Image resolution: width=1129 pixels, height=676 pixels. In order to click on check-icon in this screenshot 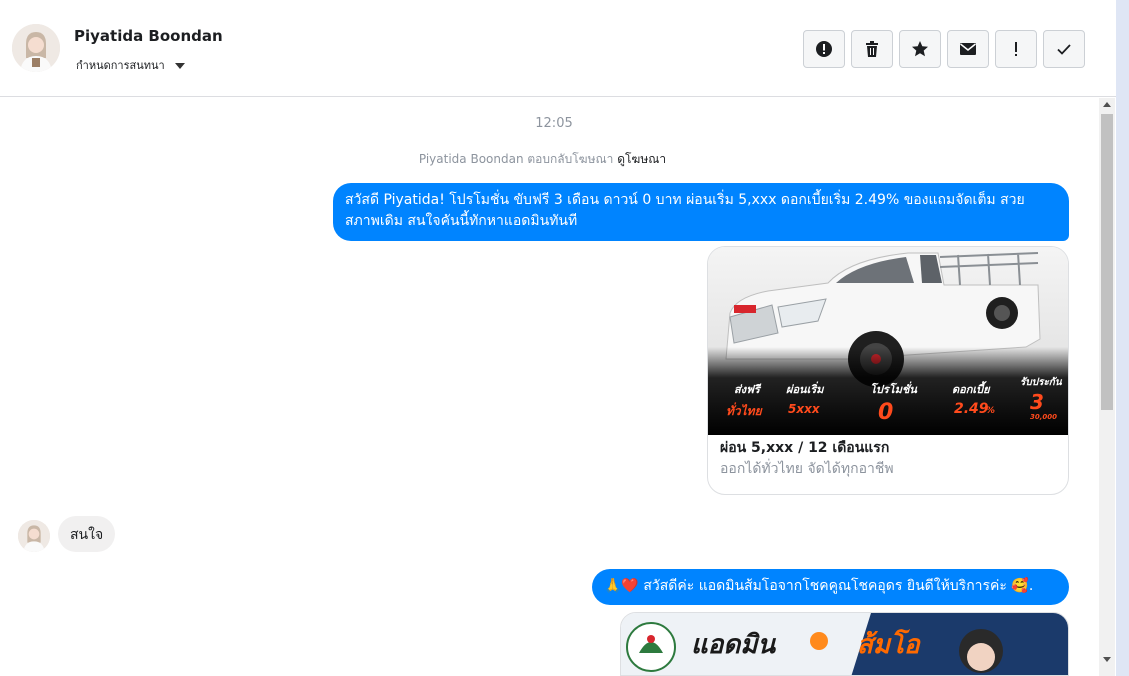, I will do `click(1064, 49)`.